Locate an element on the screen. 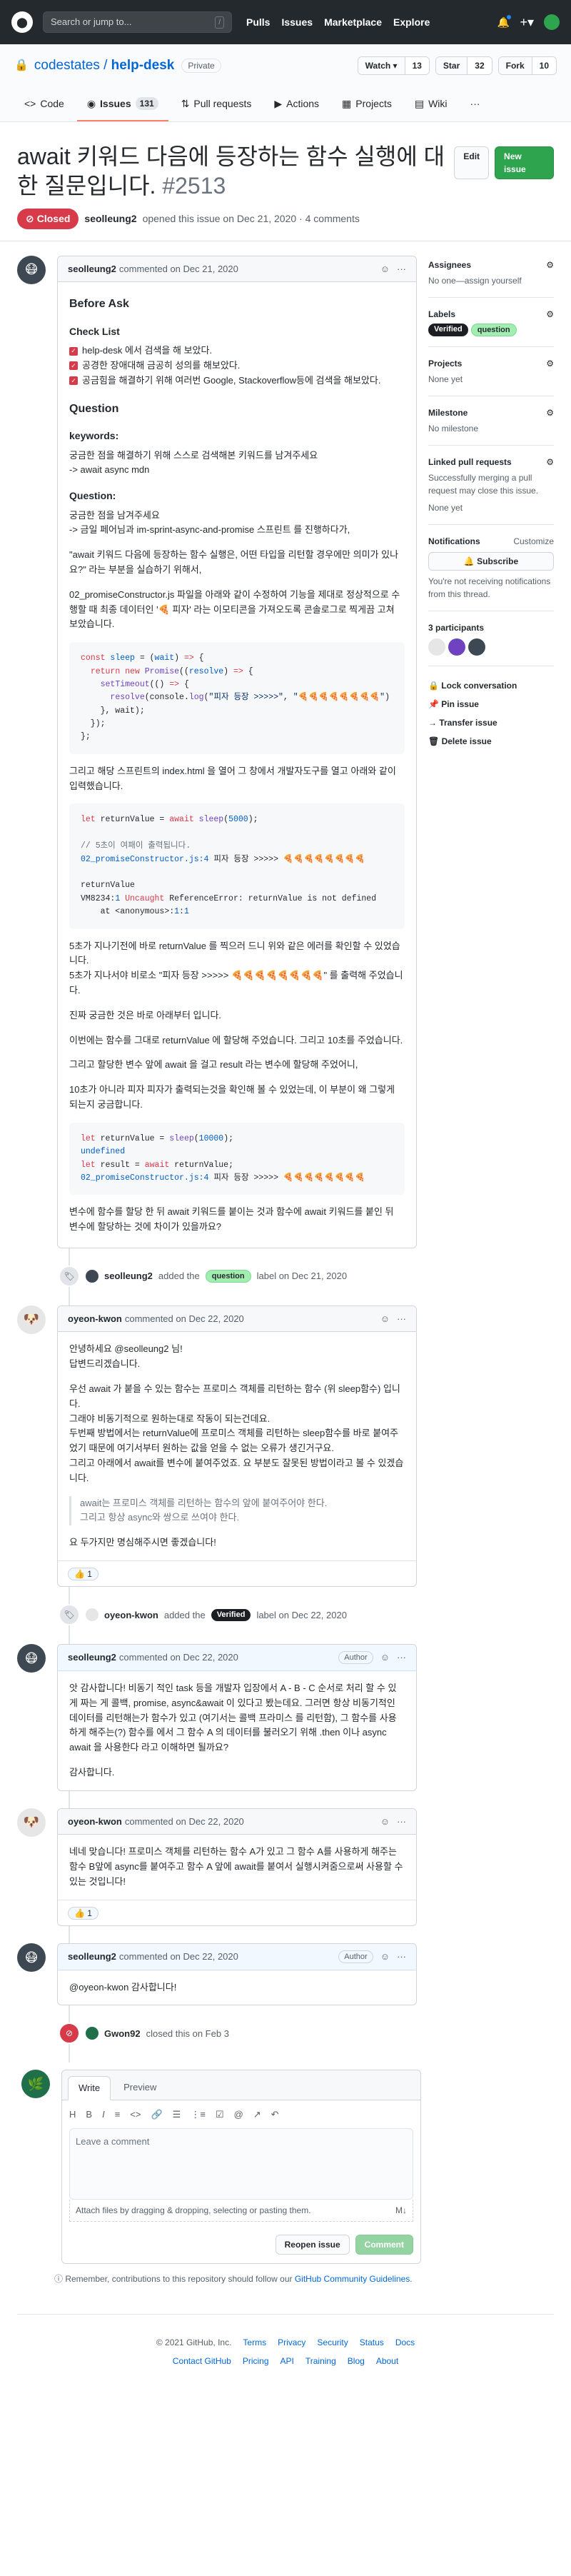 The image size is (571, 2576). tab-write: Write is located at coordinates (89, 2088).